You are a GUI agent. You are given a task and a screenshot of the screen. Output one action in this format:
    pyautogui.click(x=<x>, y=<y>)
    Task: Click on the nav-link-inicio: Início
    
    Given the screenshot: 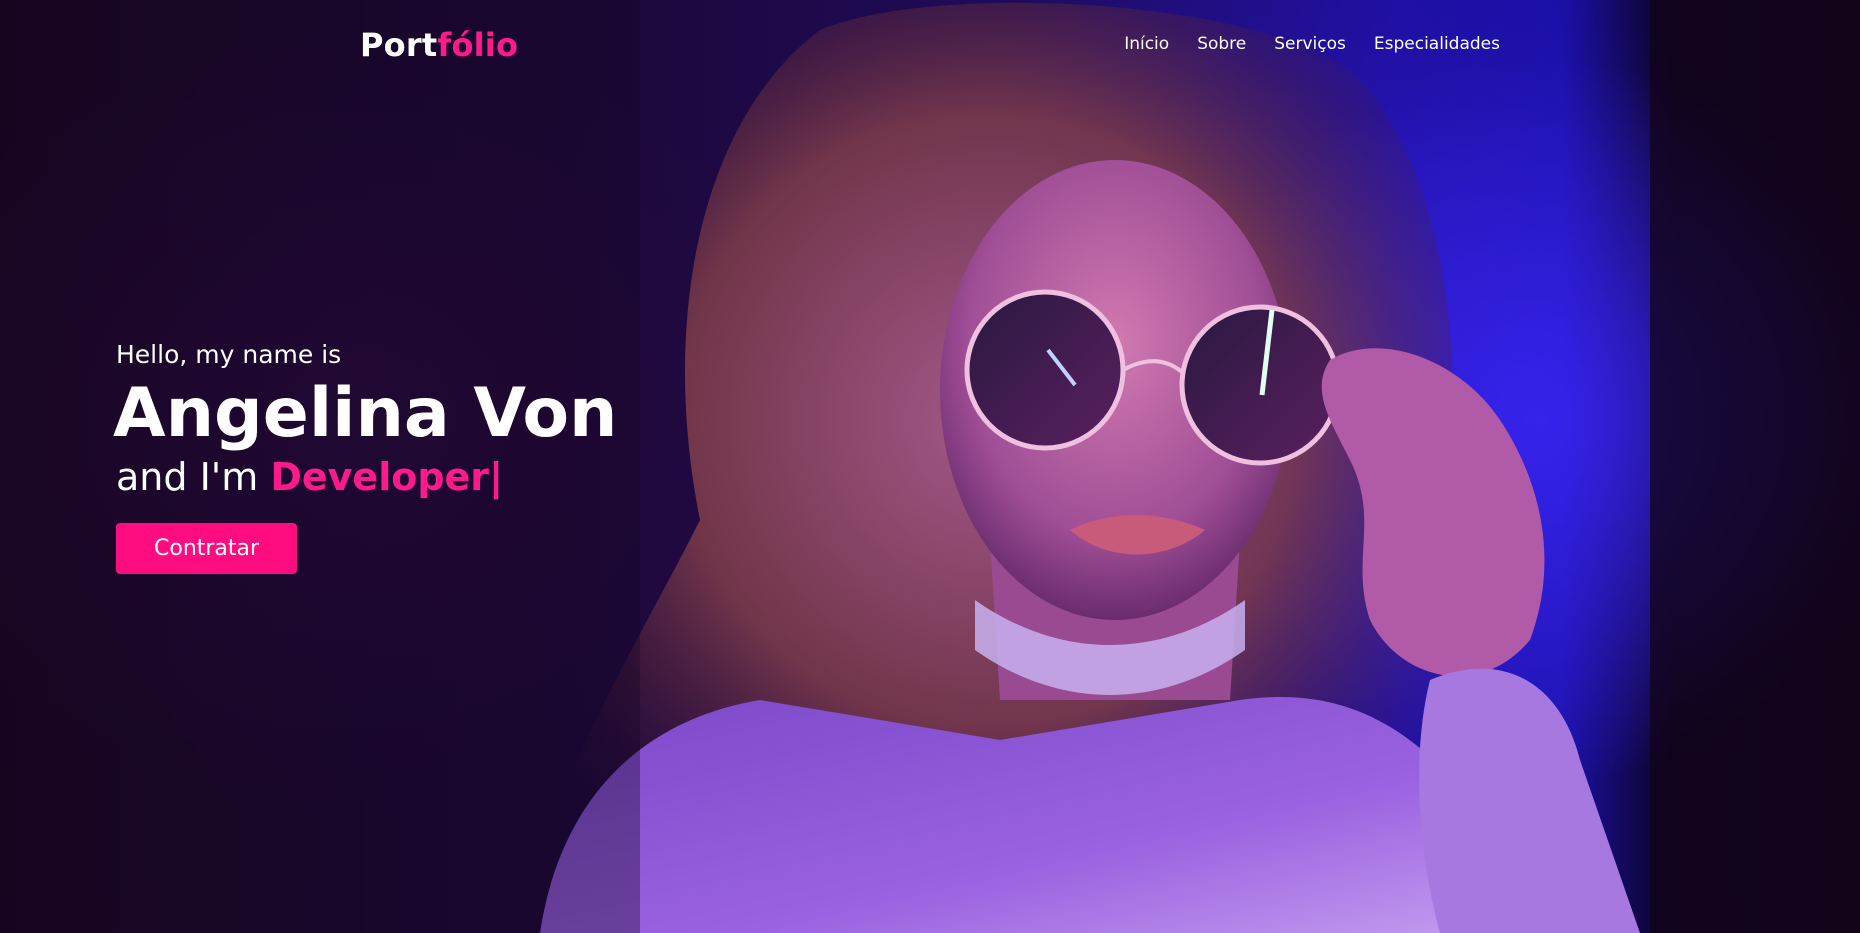 What is the action you would take?
    pyautogui.click(x=1146, y=44)
    